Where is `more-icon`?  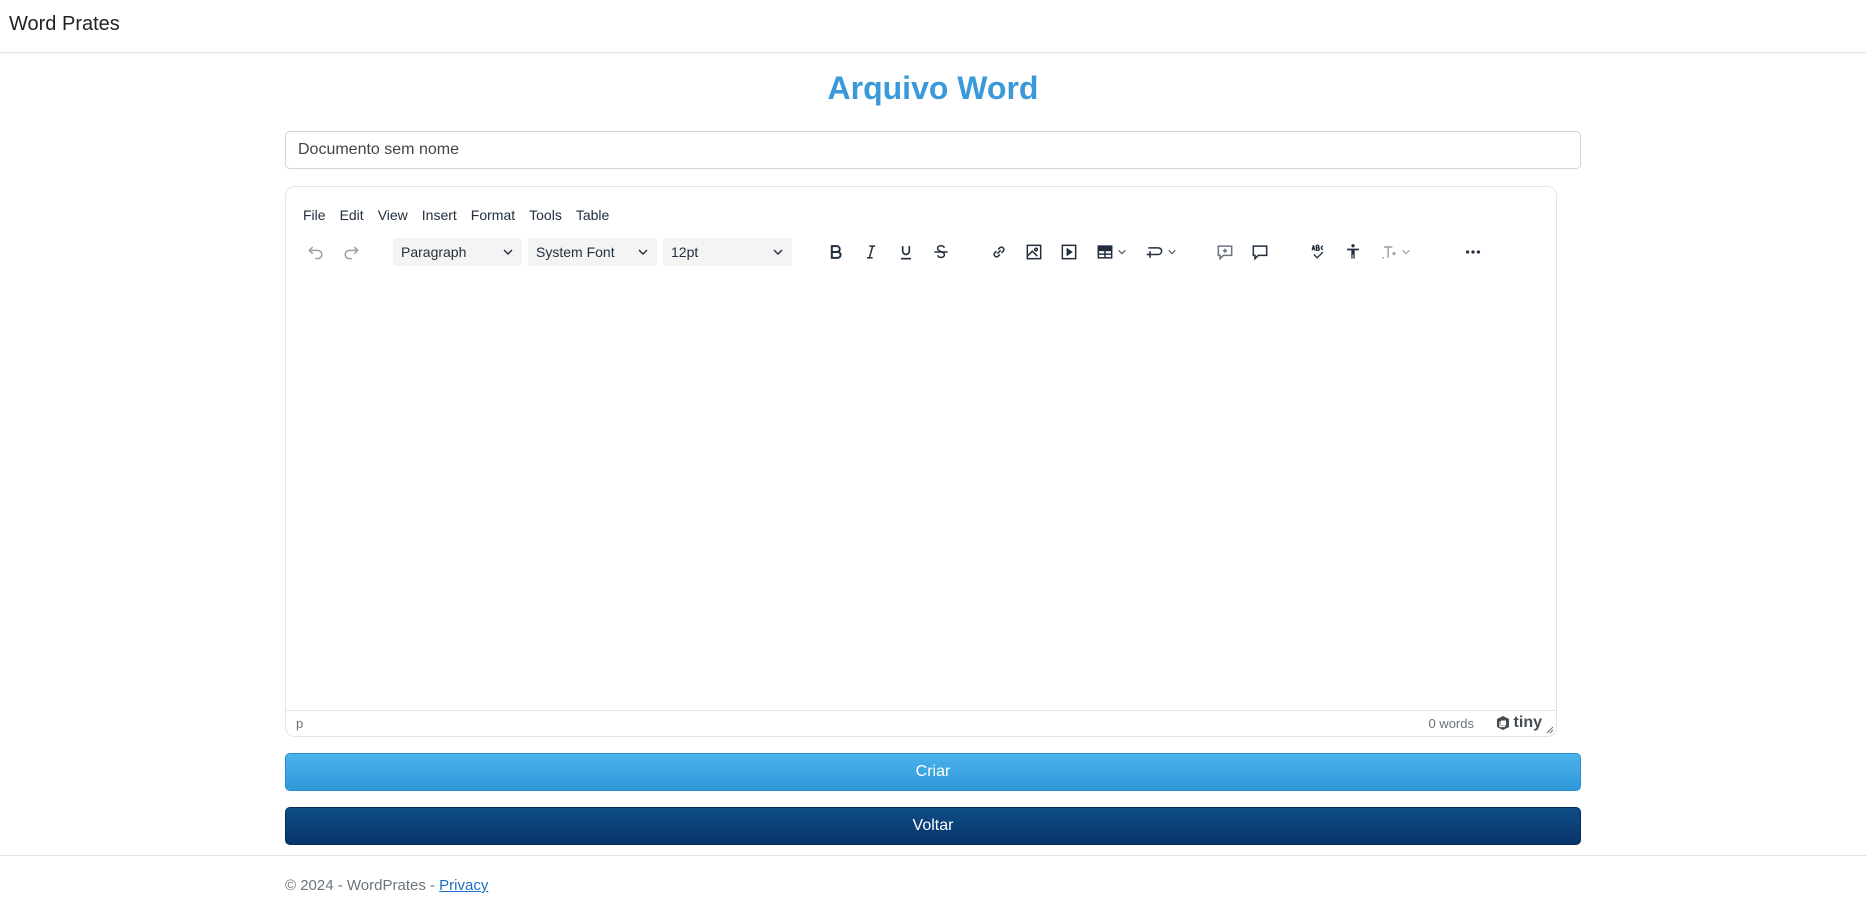 more-icon is located at coordinates (1473, 252).